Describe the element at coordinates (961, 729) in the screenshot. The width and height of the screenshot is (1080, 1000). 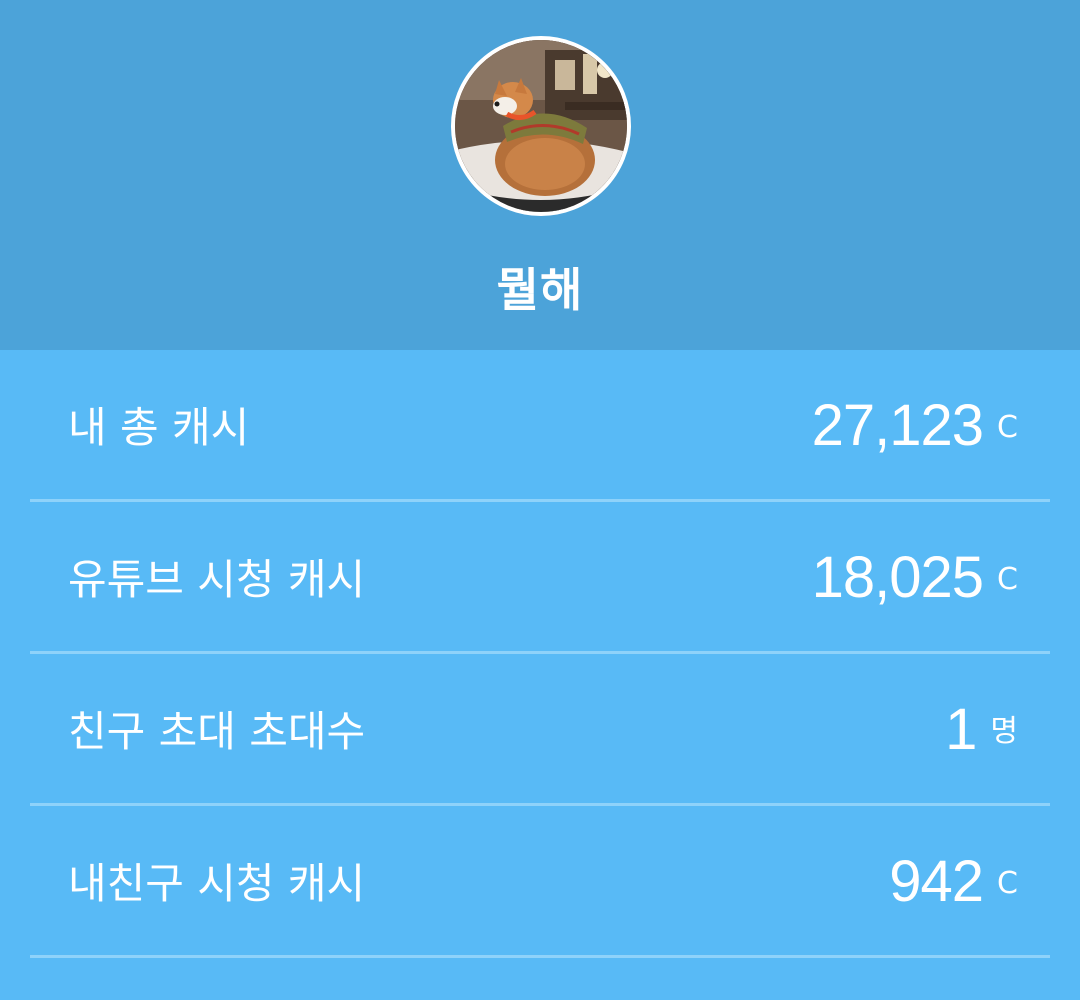
I see `stat-number: 1` at that location.